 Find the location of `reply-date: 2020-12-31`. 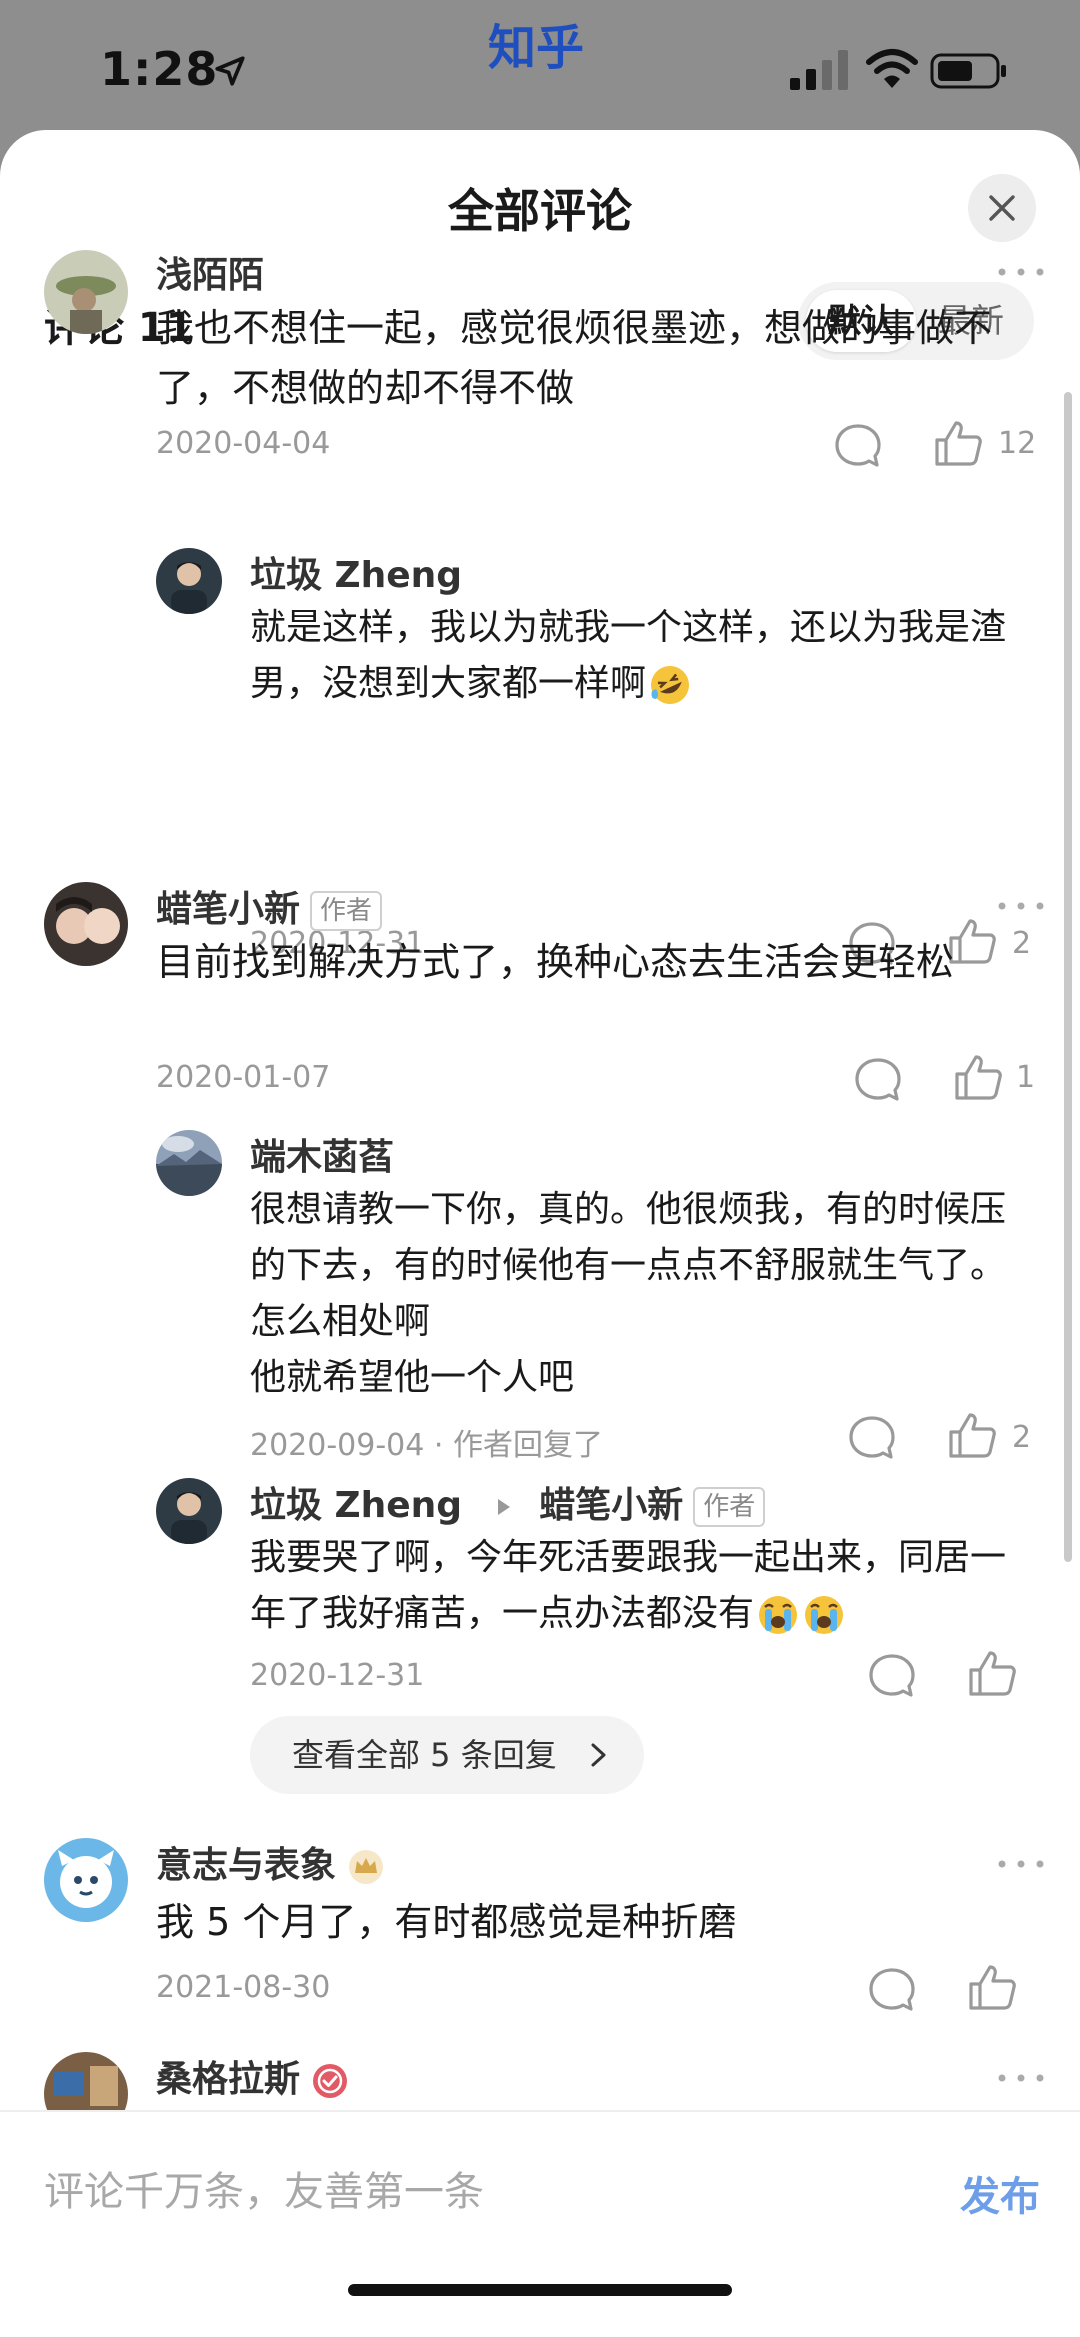

reply-date: 2020-12-31 is located at coordinates (337, 1675).